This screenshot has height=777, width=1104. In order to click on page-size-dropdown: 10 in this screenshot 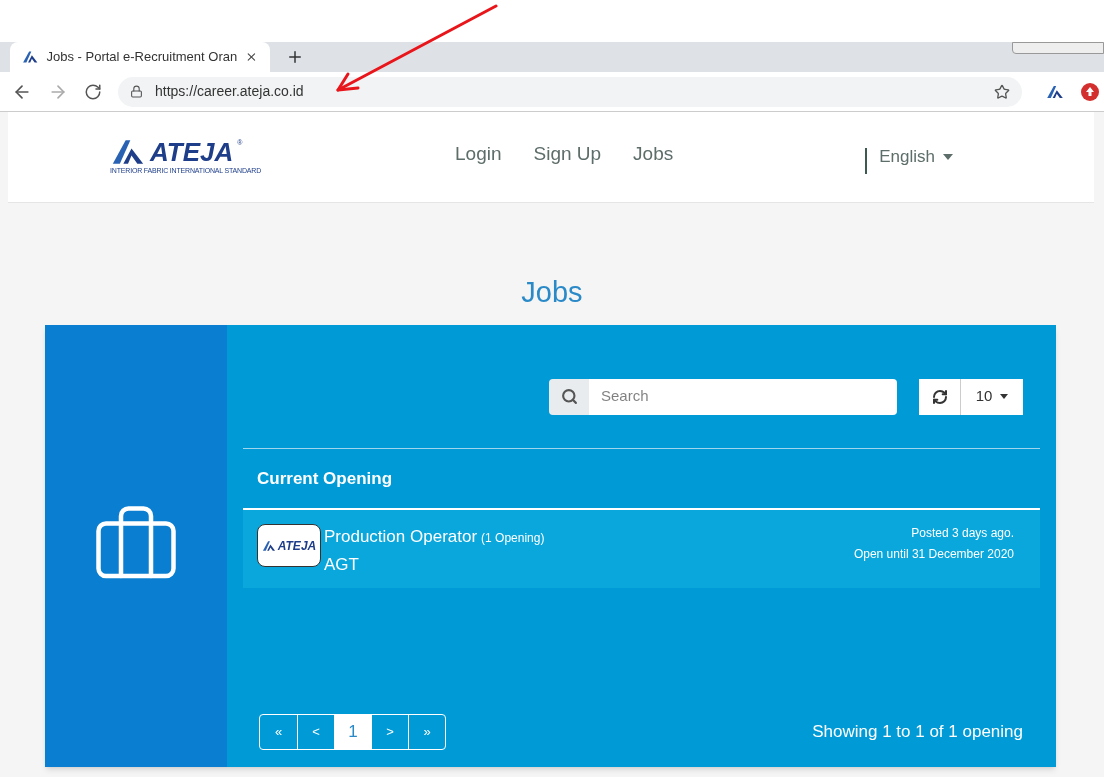, I will do `click(992, 396)`.